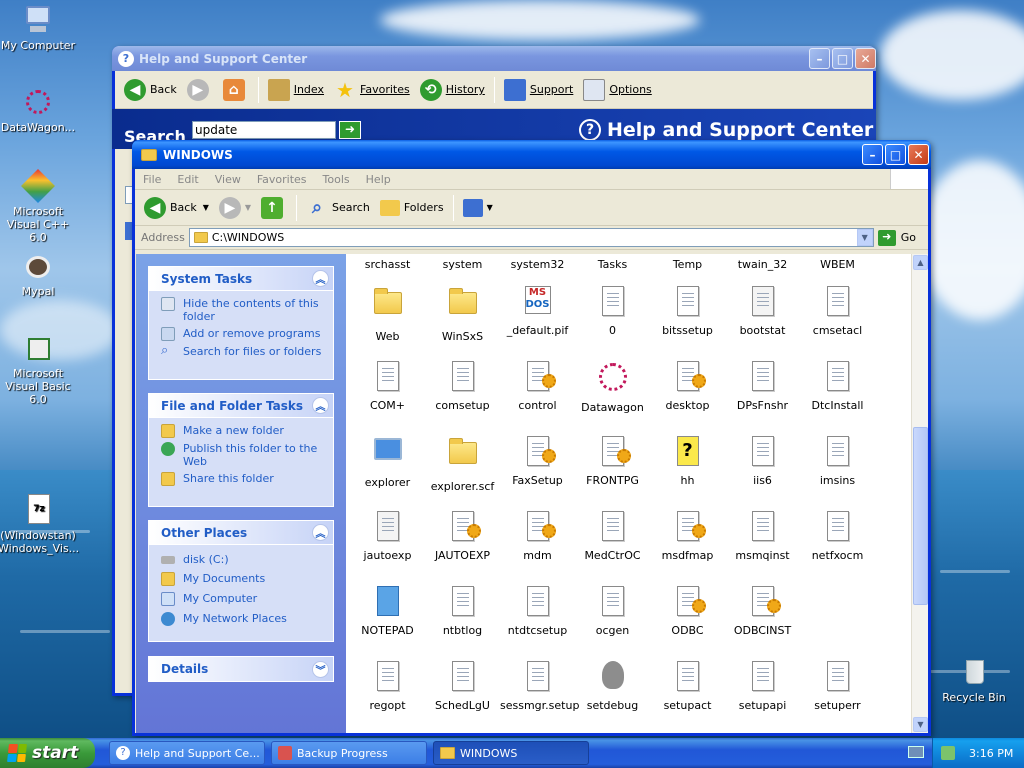 The image size is (1024, 768). What do you see at coordinates (762, 461) in the screenshot?
I see `file-item: iis6` at bounding box center [762, 461].